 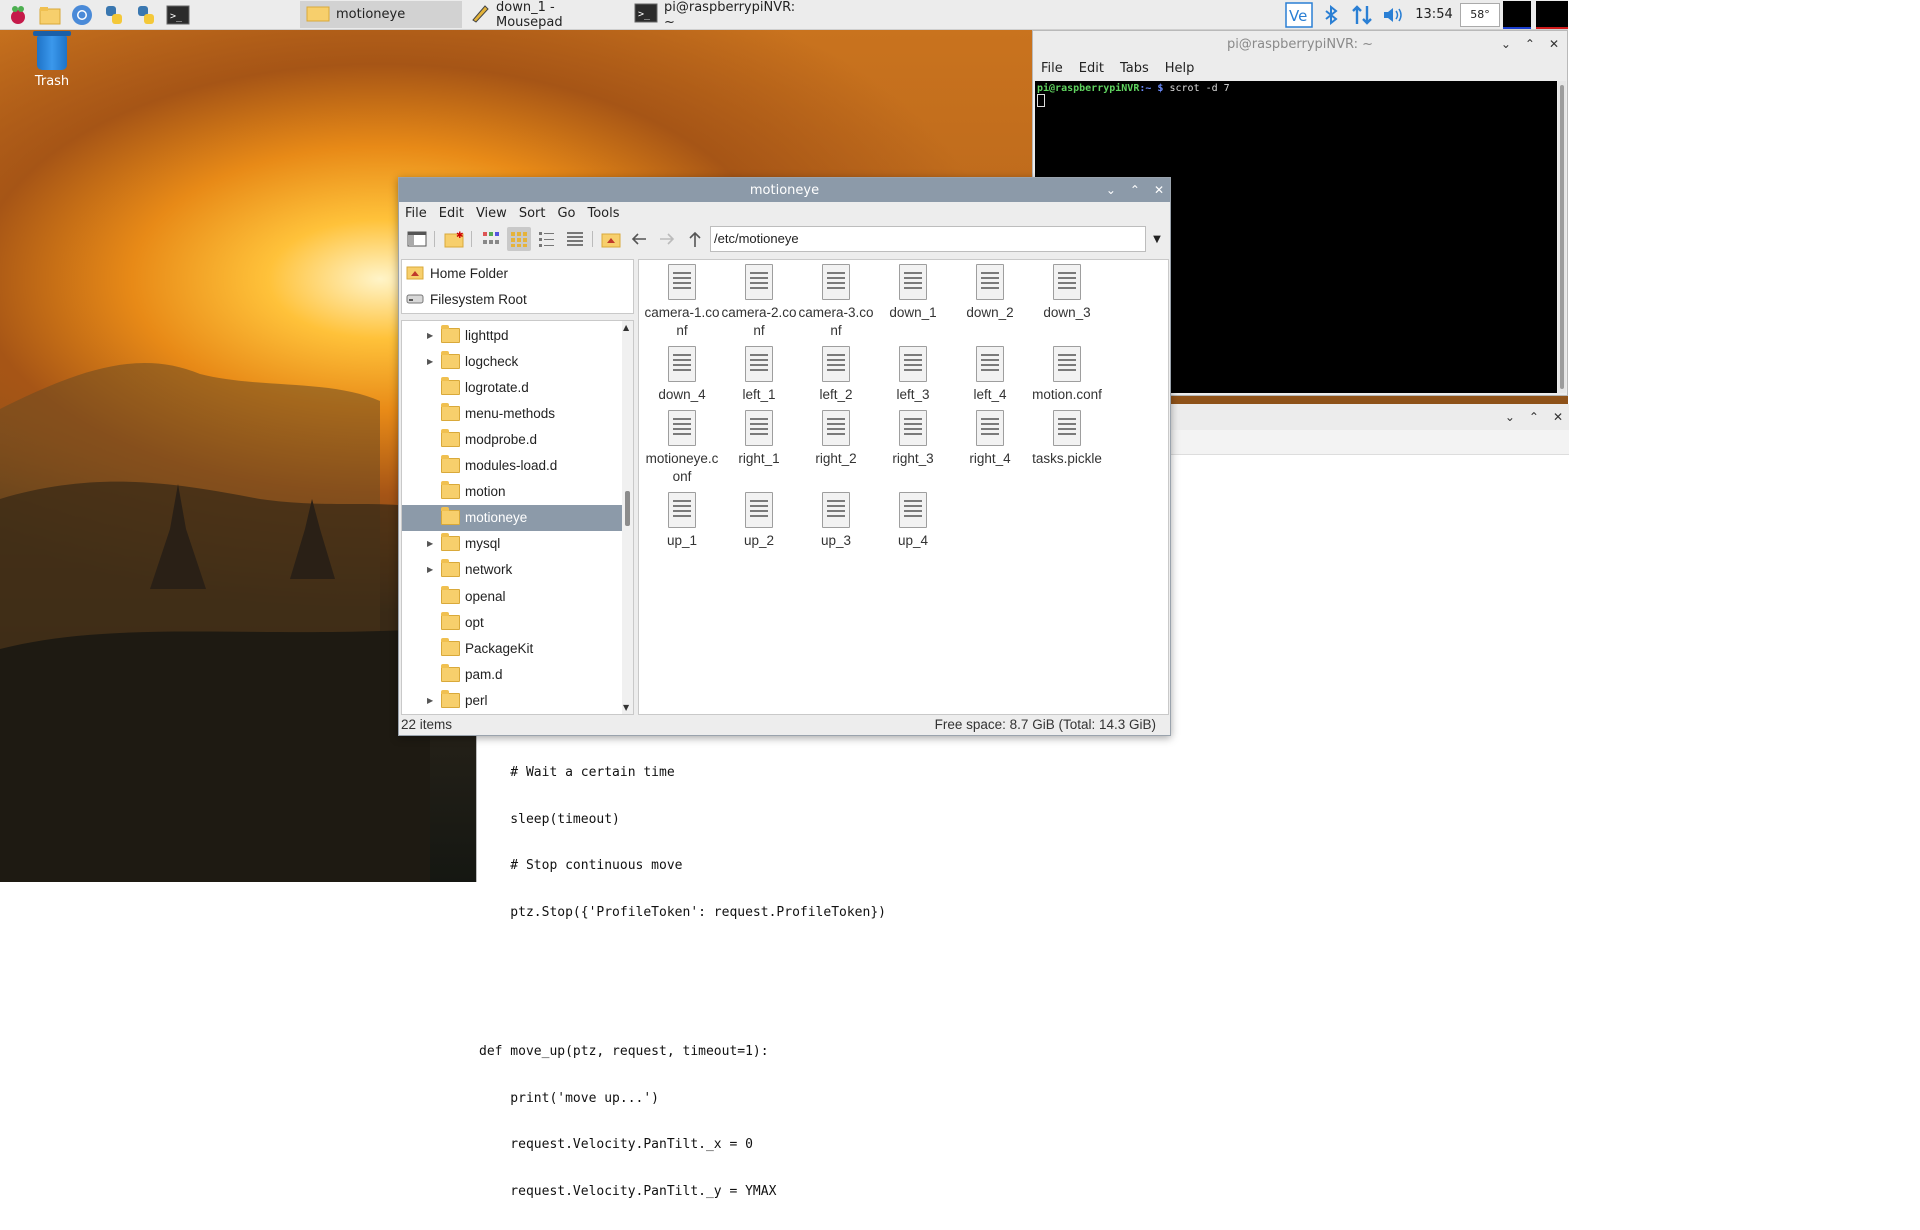 What do you see at coordinates (513, 517) in the screenshot?
I see `tree-item: motioneye` at bounding box center [513, 517].